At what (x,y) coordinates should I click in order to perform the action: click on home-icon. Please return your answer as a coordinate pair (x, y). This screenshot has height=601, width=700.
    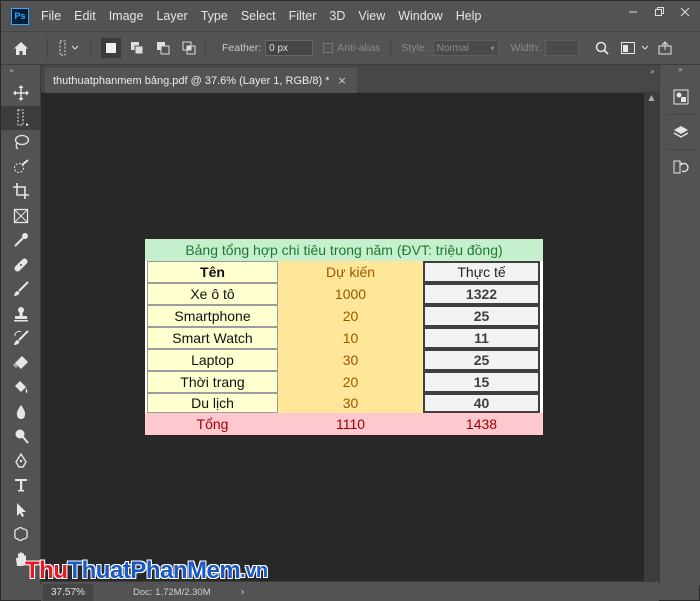
    Looking at the image, I should click on (21, 48).